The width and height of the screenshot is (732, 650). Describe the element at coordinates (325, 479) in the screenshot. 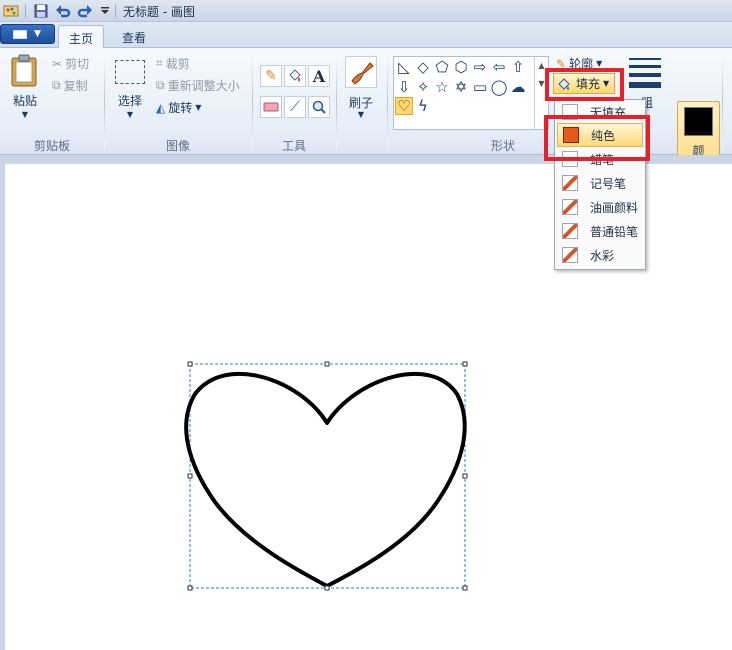

I see `heart-shape` at that location.